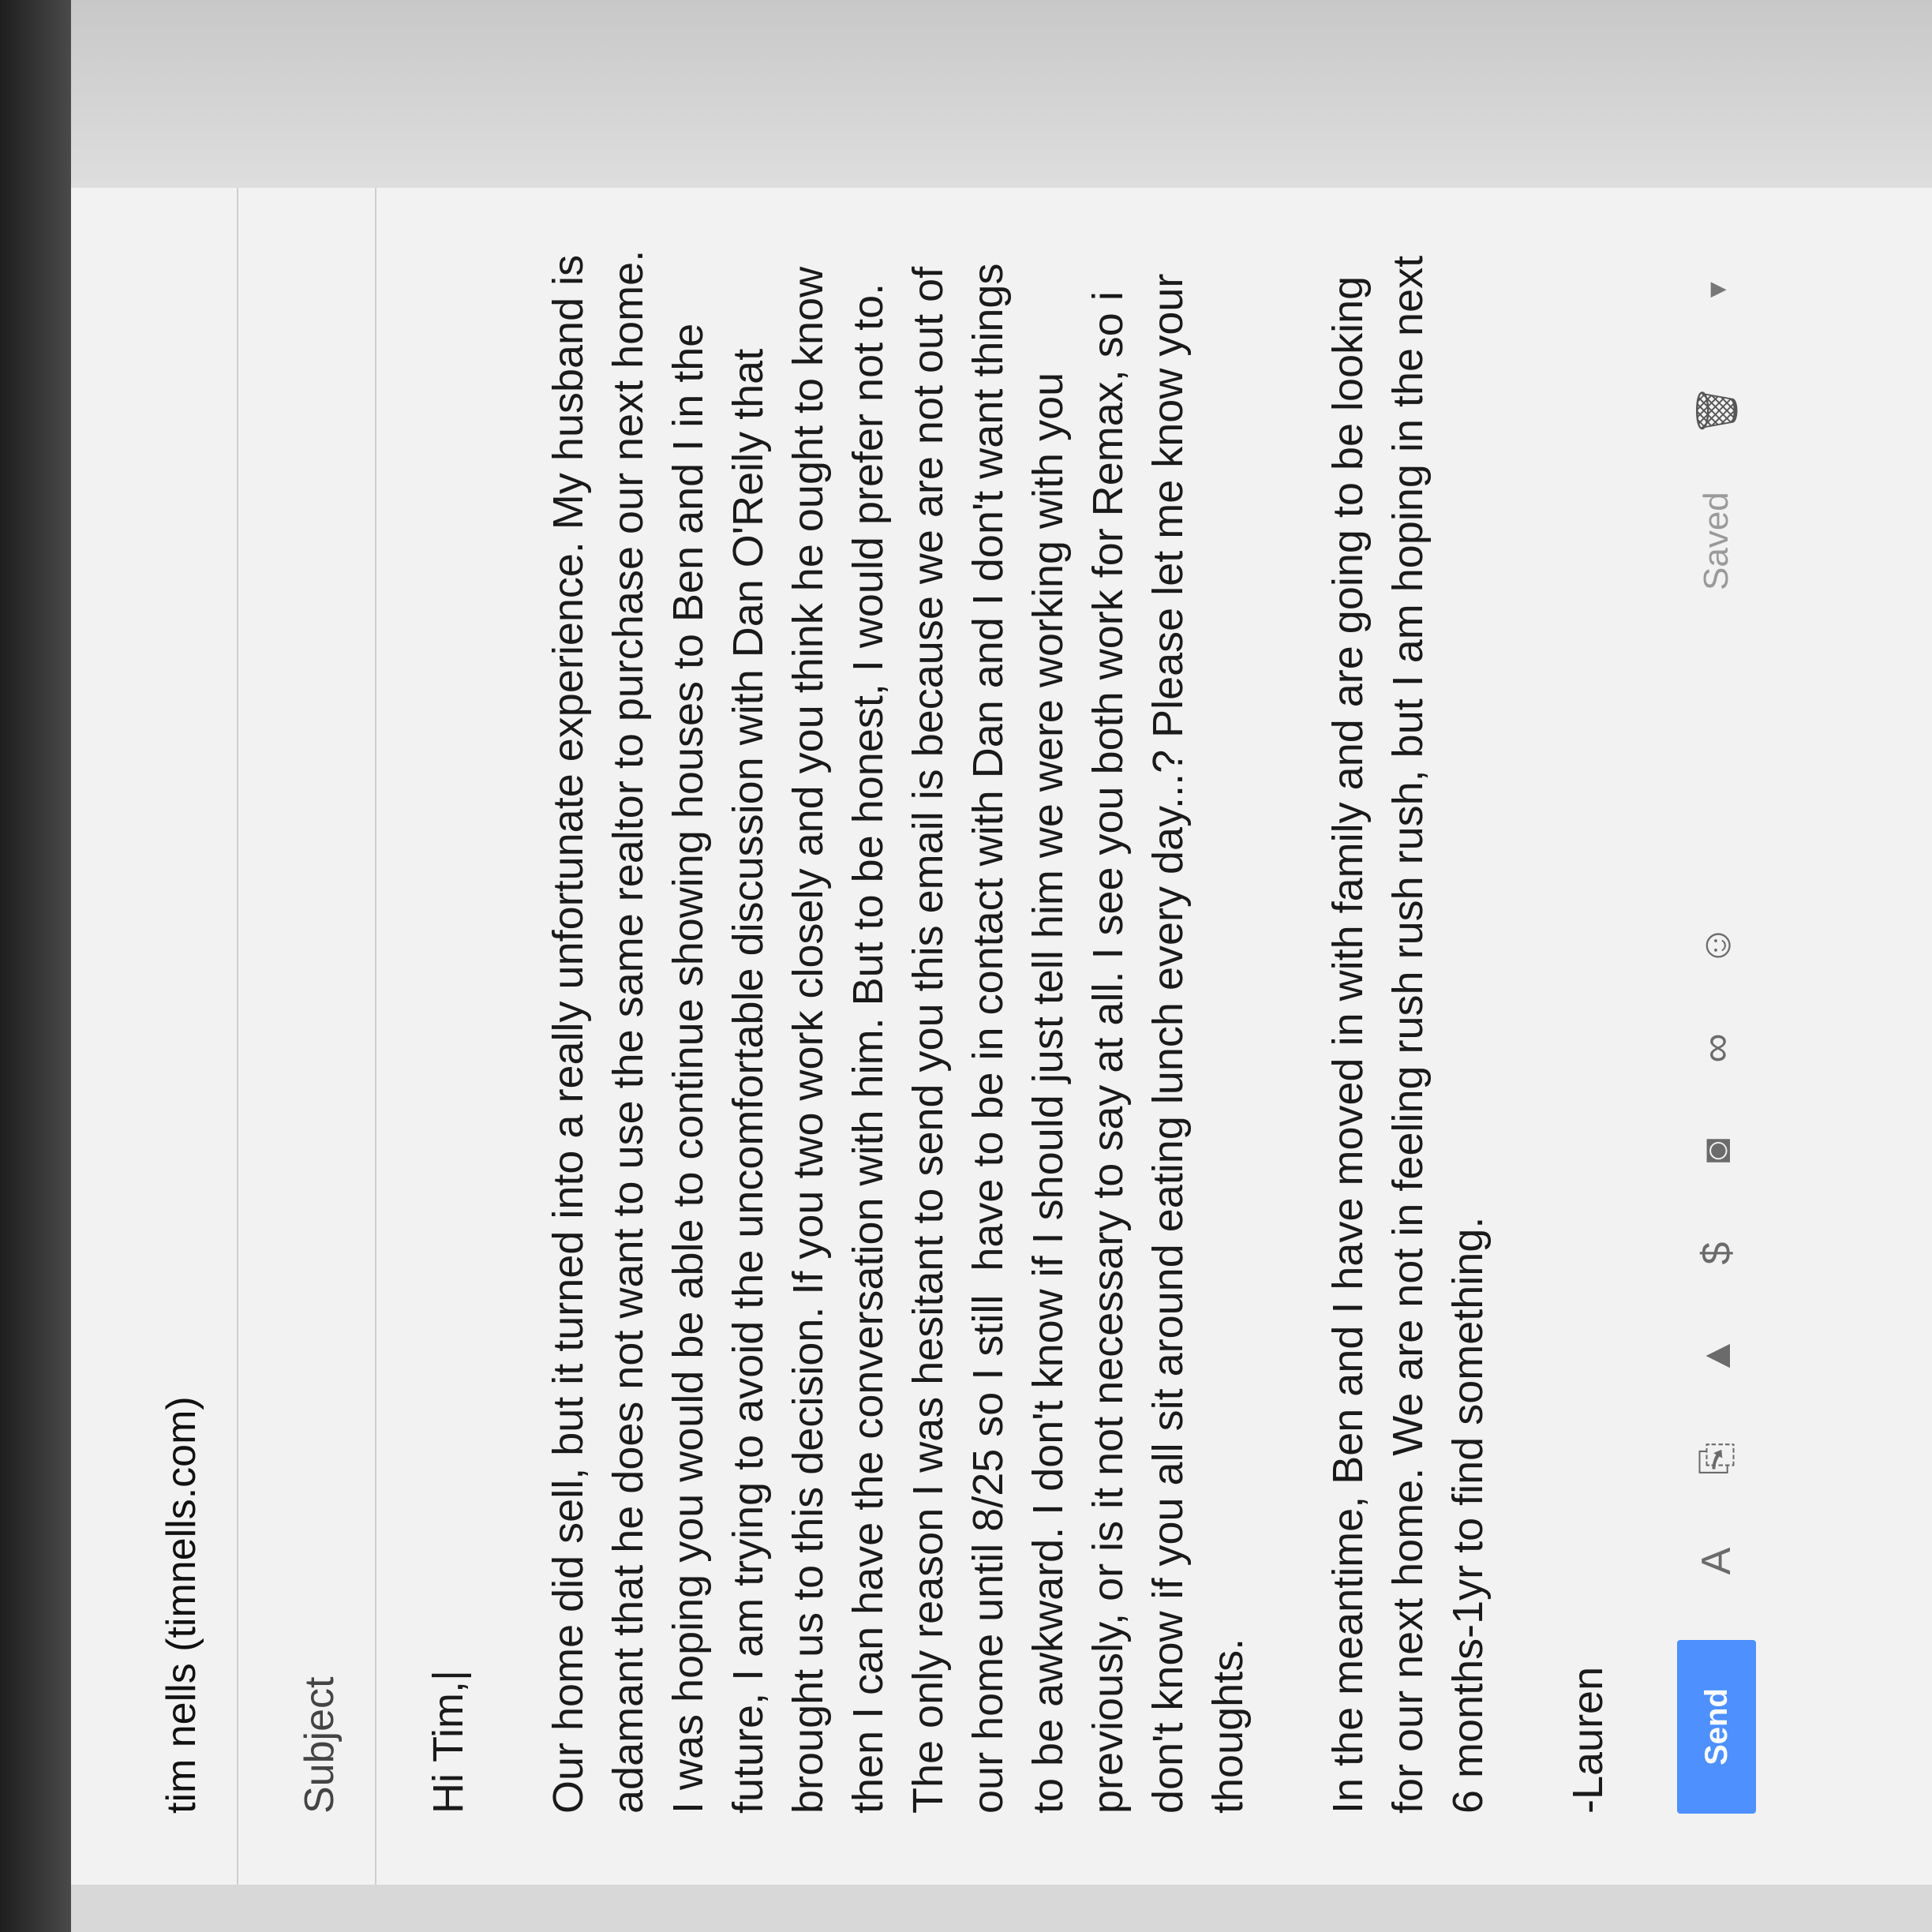 Image resolution: width=1932 pixels, height=1932 pixels. I want to click on trash-icon: 🗑, so click(1717, 410).